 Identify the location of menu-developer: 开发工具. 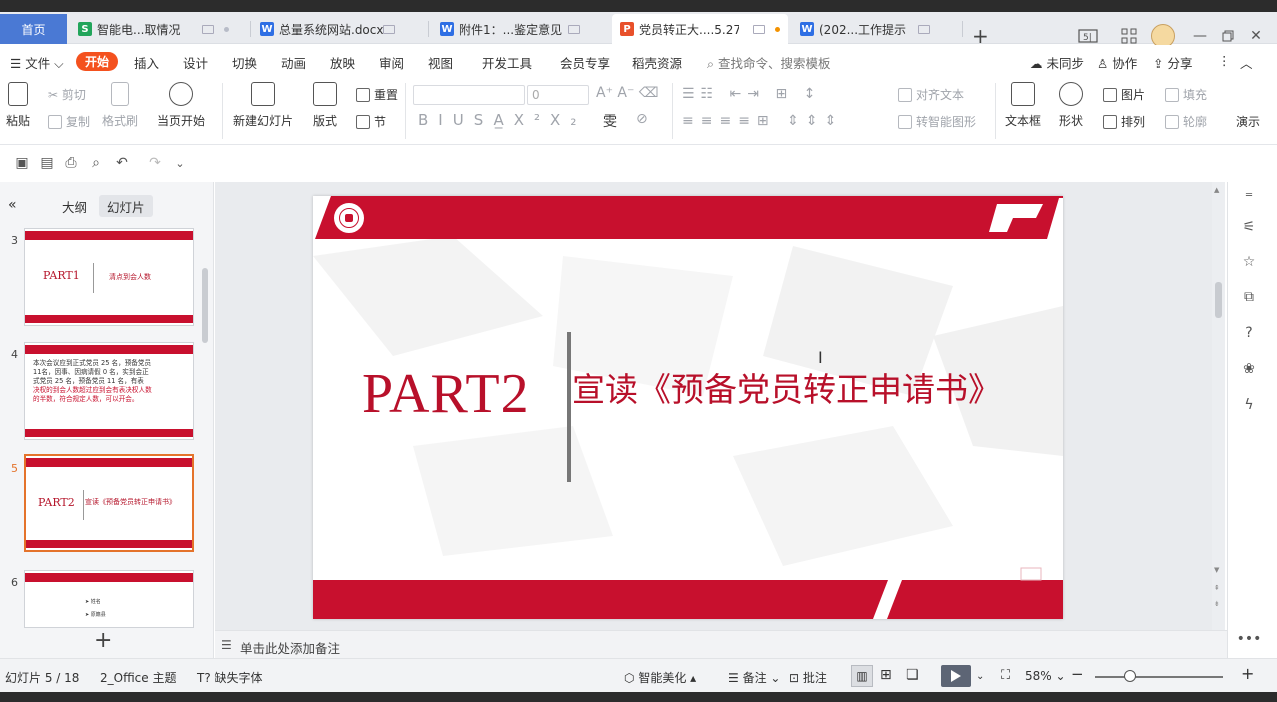
(507, 62).